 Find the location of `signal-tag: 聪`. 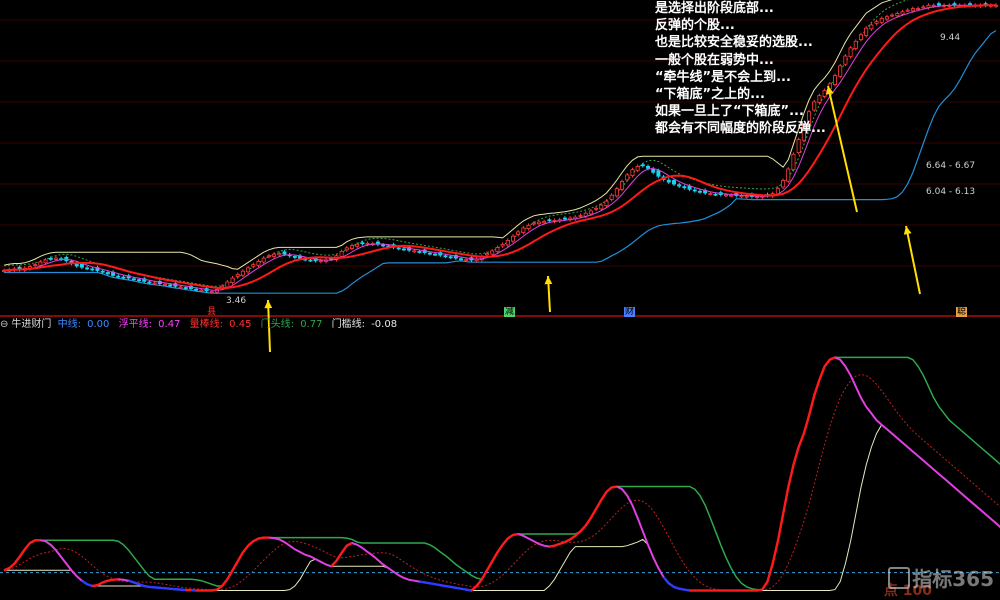

signal-tag: 聪 is located at coordinates (962, 312).